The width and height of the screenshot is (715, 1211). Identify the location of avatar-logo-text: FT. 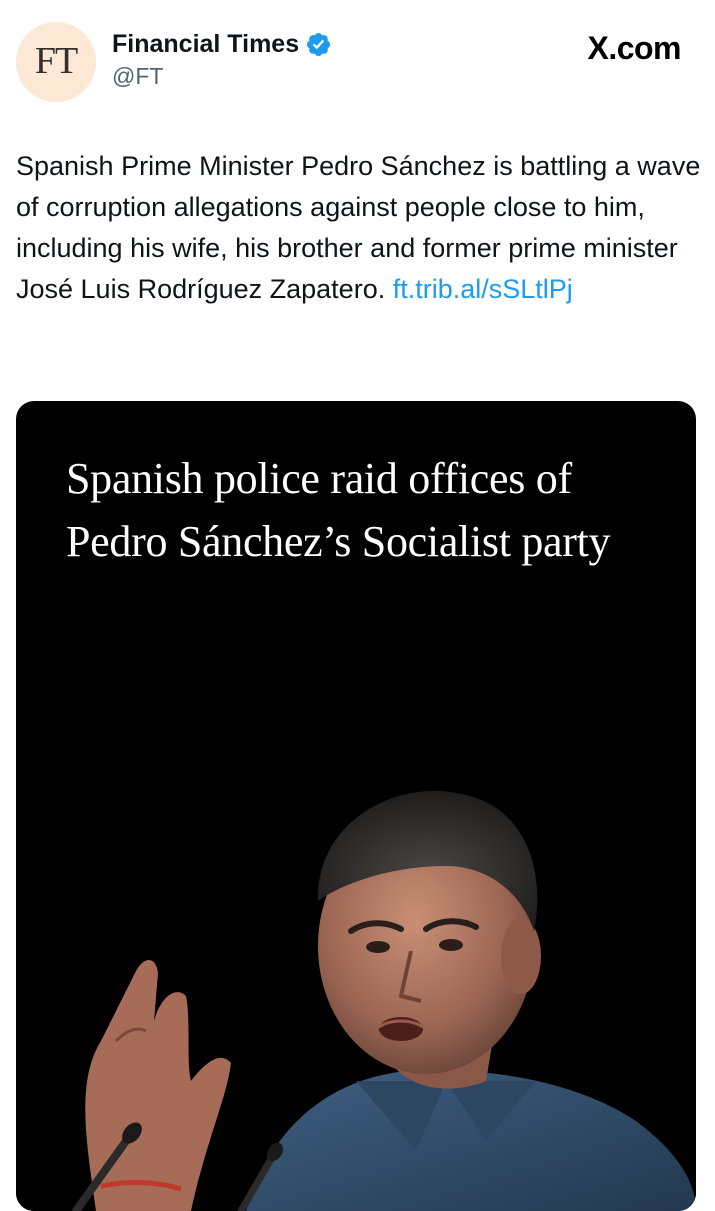
(56, 61).